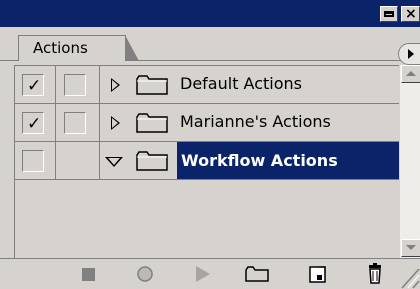 Image resolution: width=420 pixels, height=289 pixels. I want to click on actions-toolbar, so click(210, 273).